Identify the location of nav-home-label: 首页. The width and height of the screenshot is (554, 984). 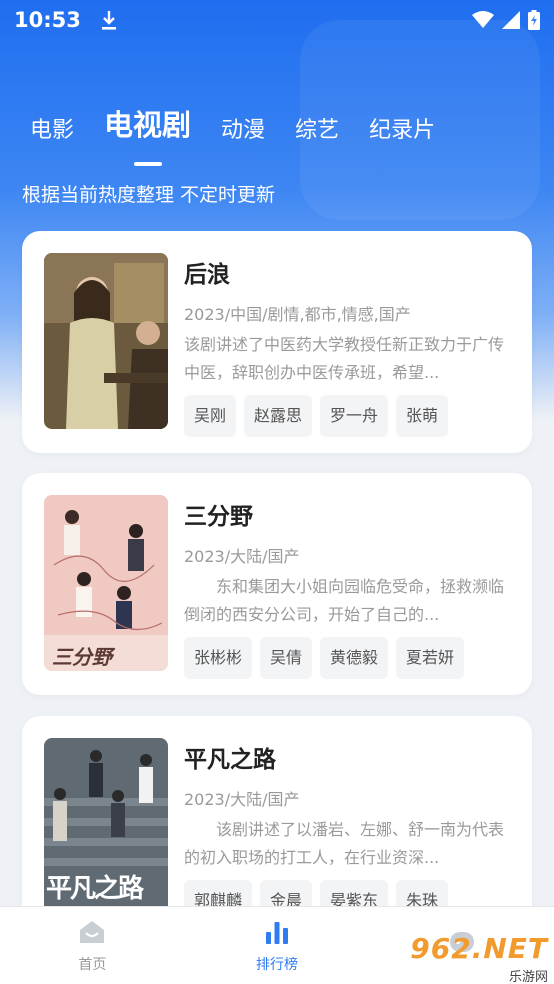
(92, 964).